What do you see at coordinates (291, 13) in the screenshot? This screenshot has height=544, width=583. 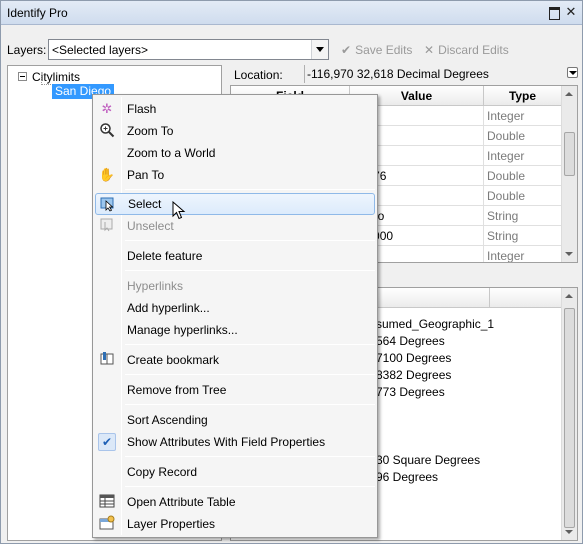 I see `title-bar: Identify Pro ✕` at bounding box center [291, 13].